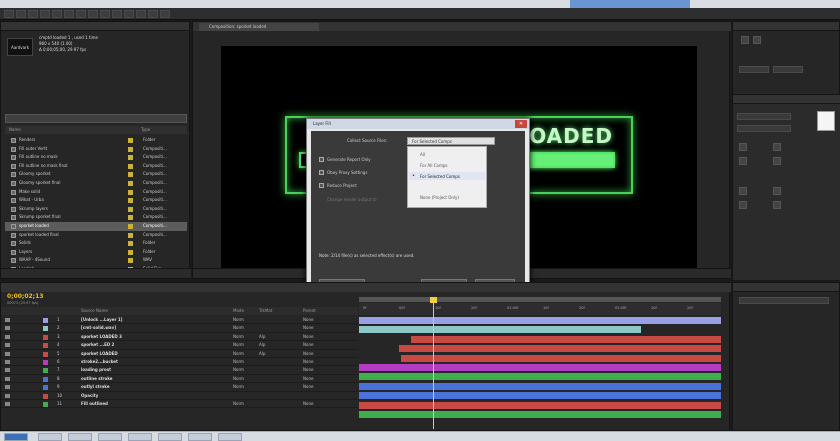 Image resolution: width=840 pixels, height=441 pixels. Describe the element at coordinates (777, 191) in the screenshot. I see `horizontal-scale-icon` at that location.